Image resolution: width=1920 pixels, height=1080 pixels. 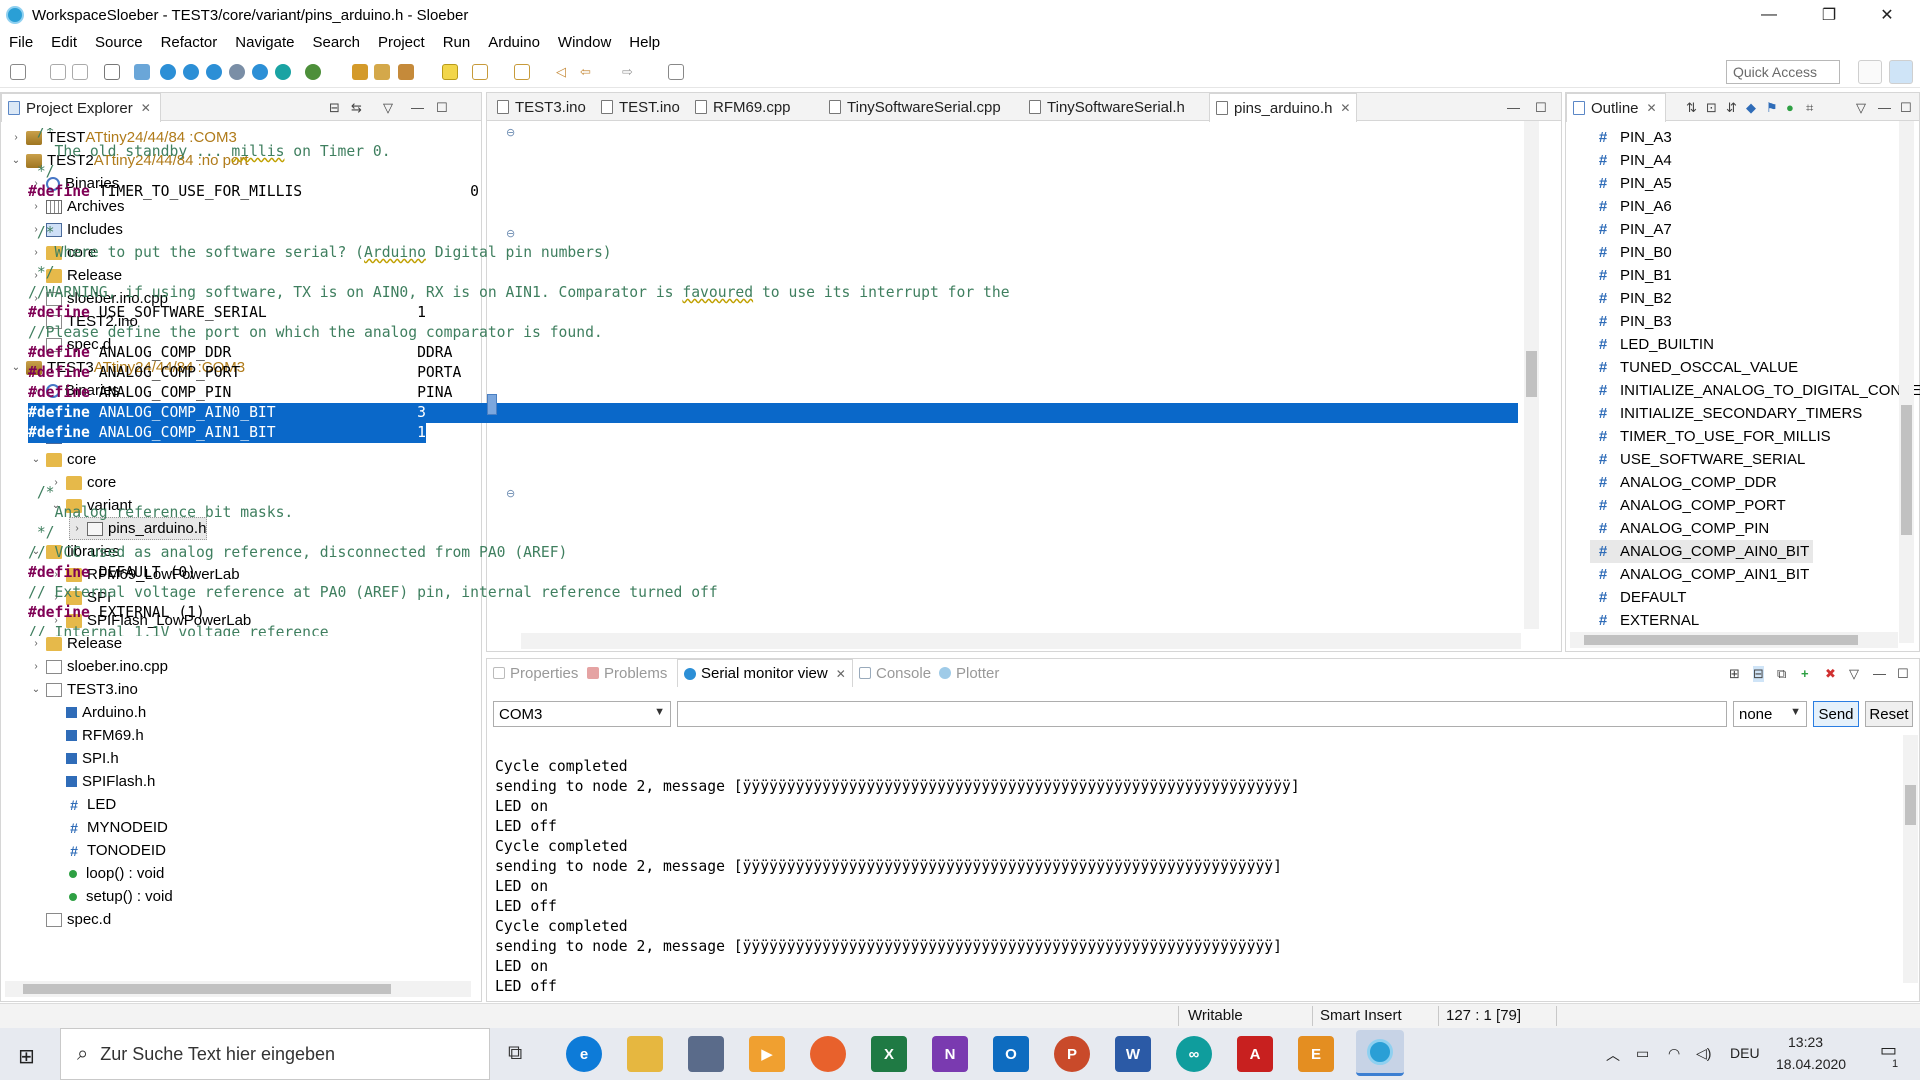 What do you see at coordinates (1683, 482) in the screenshot?
I see `outline-item: # ANALOG_COMP_DDR` at bounding box center [1683, 482].